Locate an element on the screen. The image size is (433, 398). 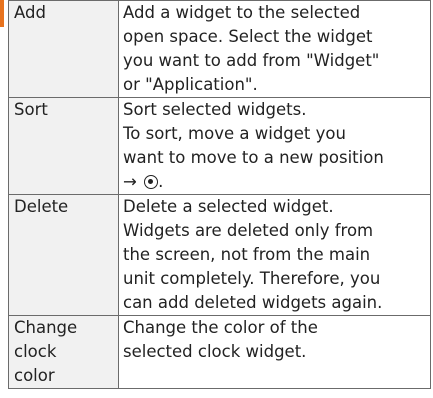
description-line: Widgets are deleted only from is located at coordinates (248, 230).